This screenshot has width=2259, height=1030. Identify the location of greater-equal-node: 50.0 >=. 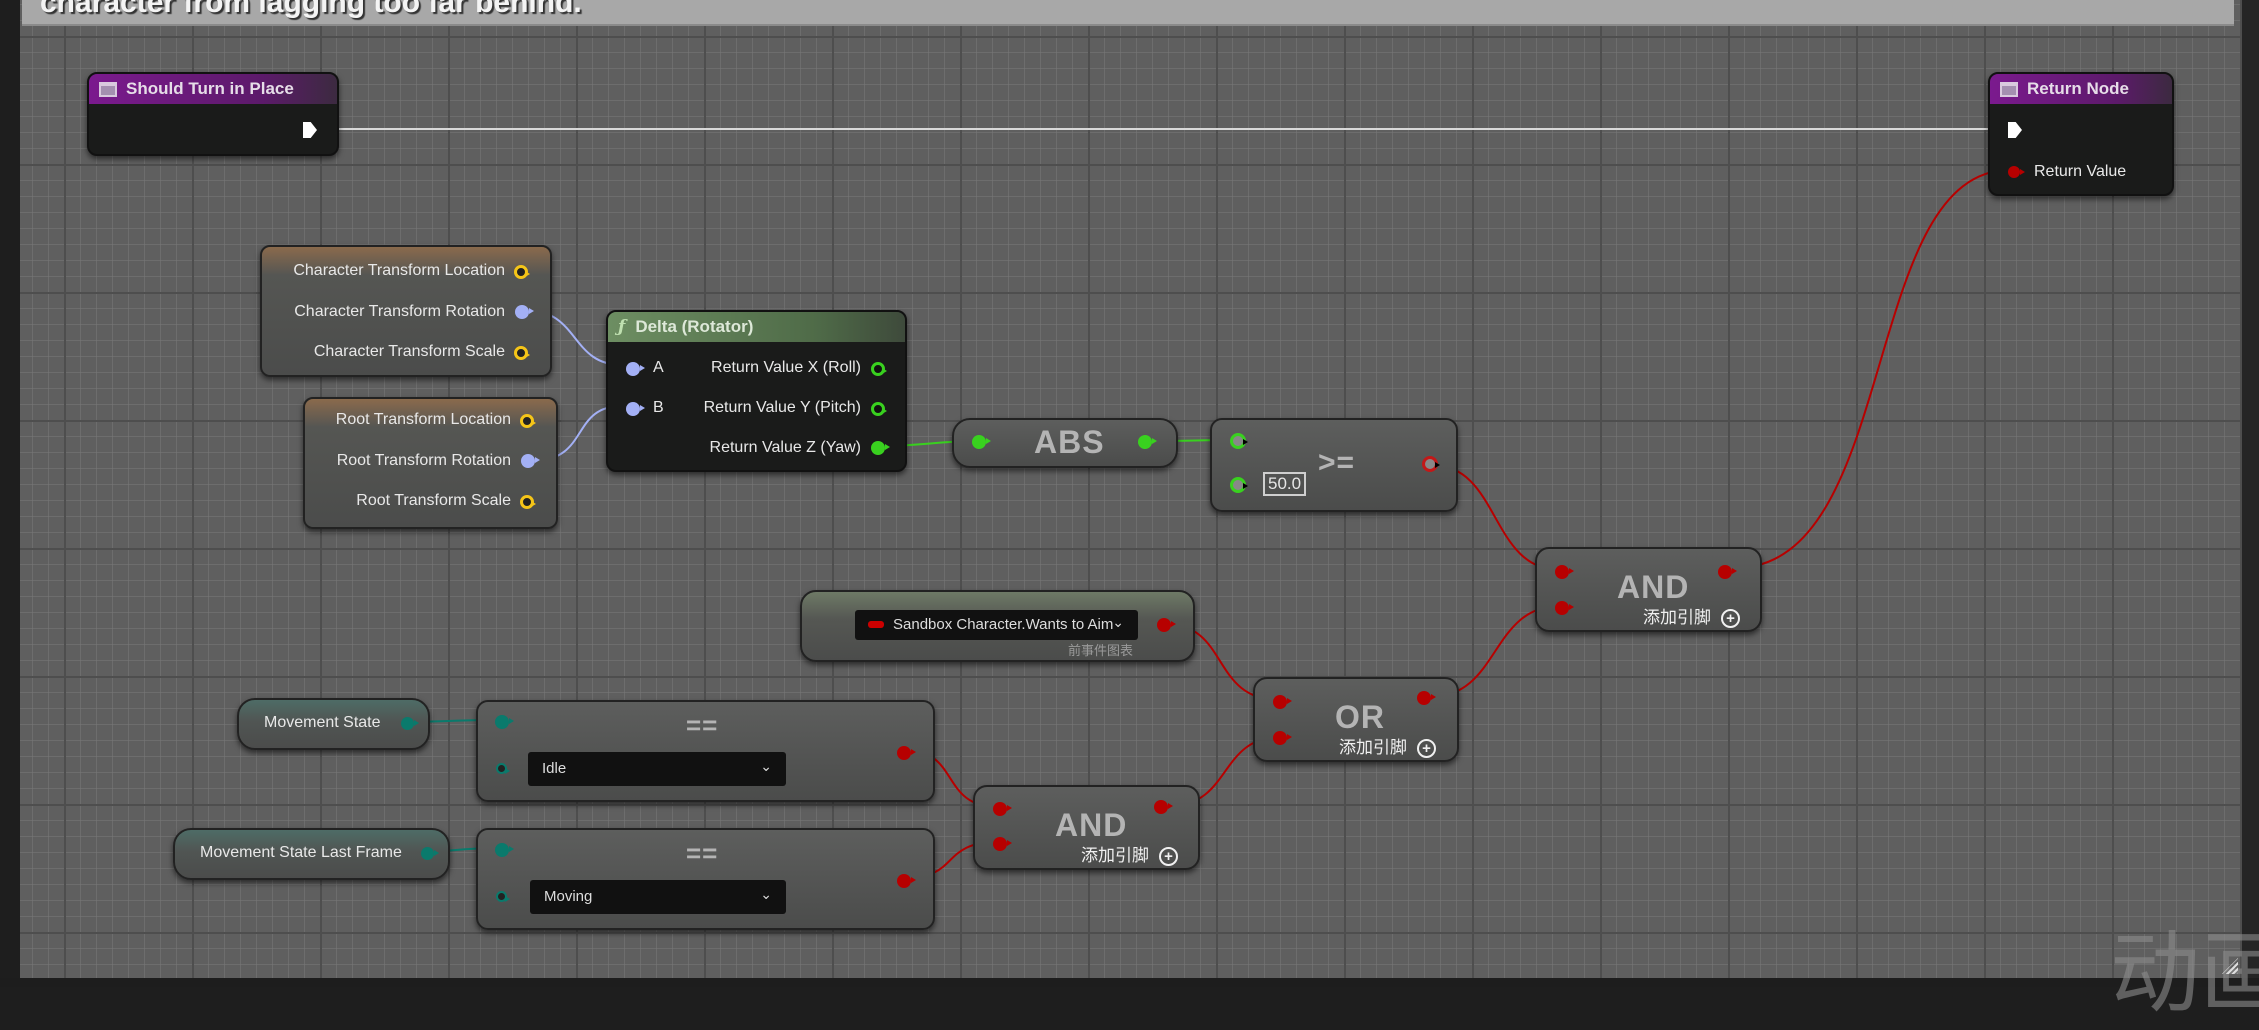
(1334, 465).